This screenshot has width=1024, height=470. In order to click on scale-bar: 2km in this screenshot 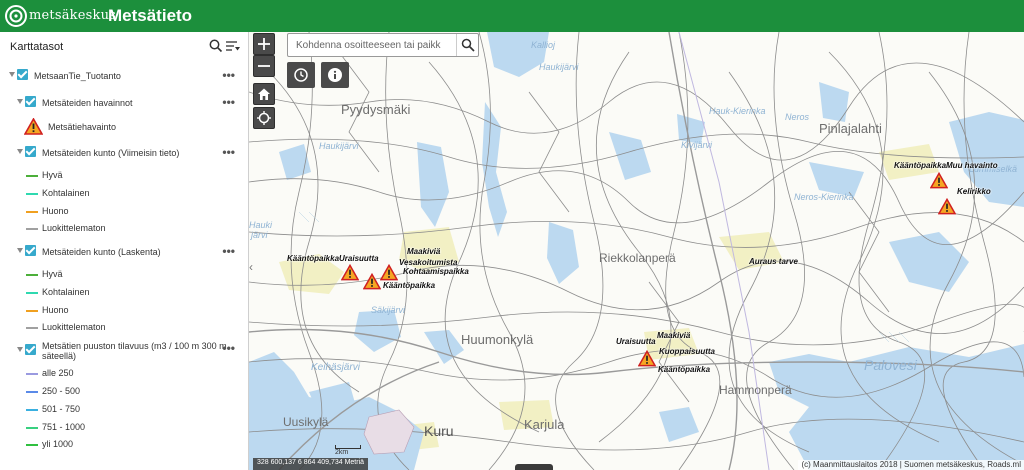, I will do `click(348, 450)`.